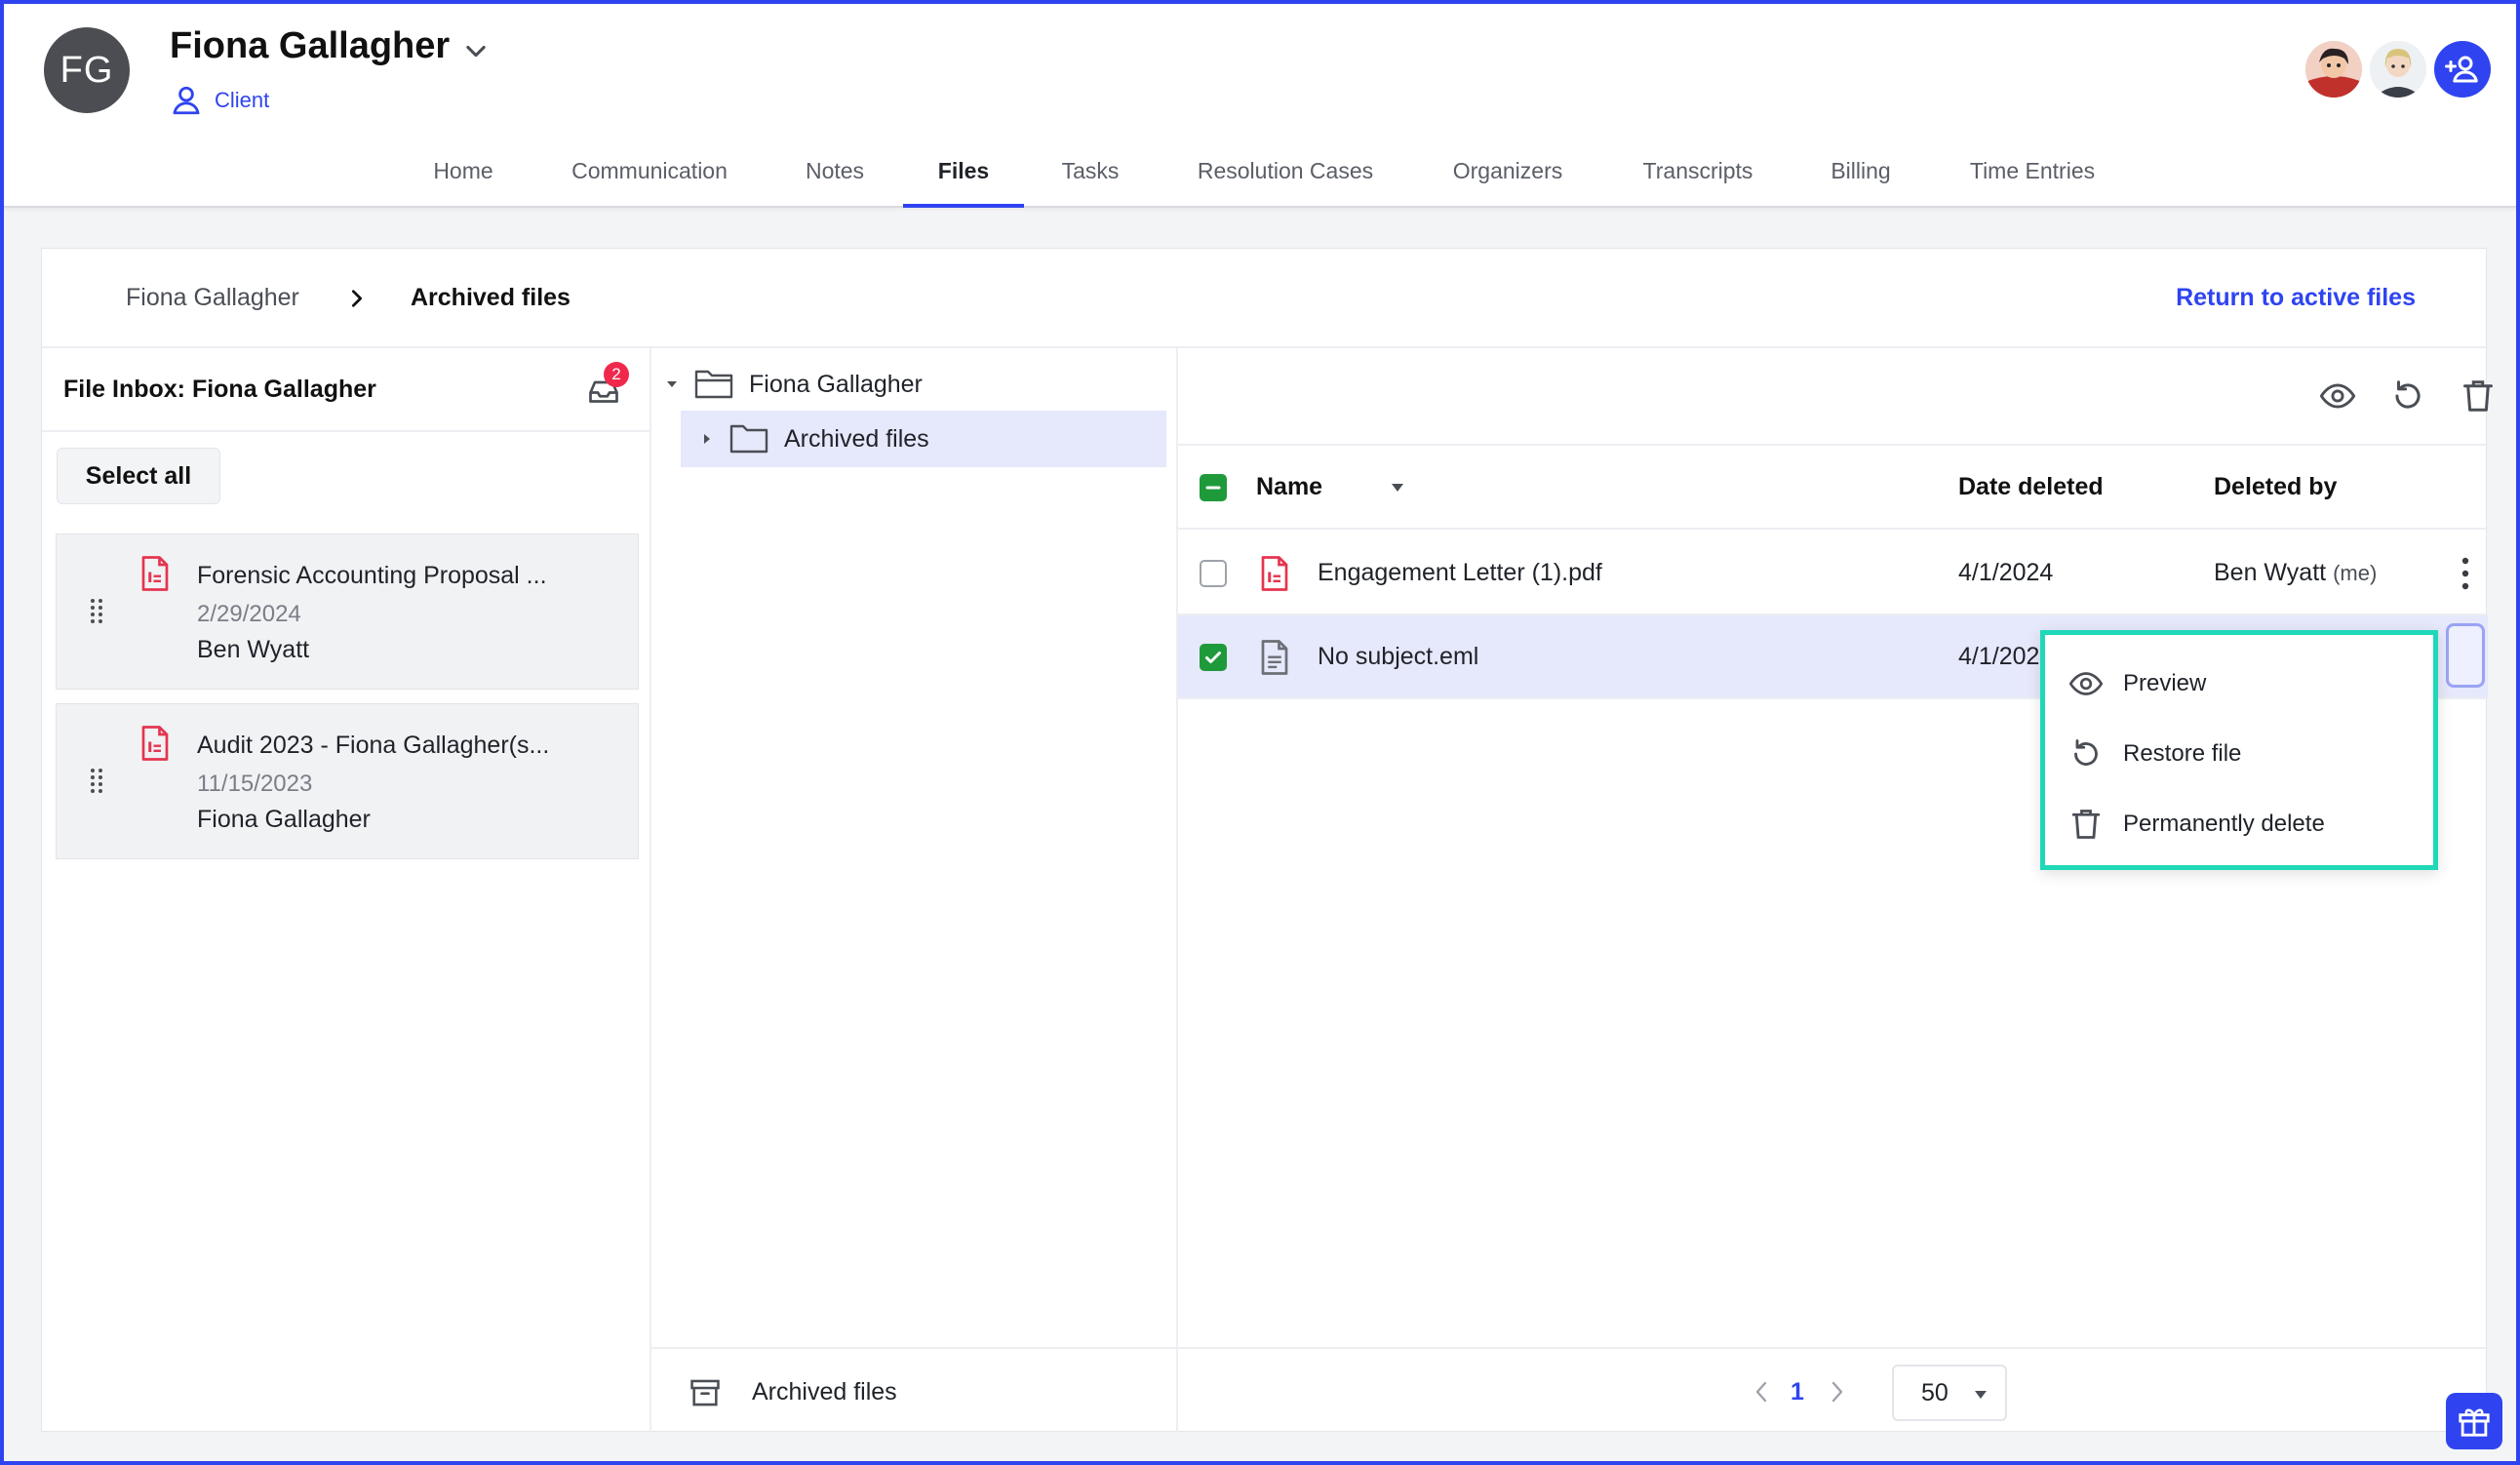 Image resolution: width=2520 pixels, height=1465 pixels. I want to click on menu-item-restore-file: Restore file, so click(2239, 754).